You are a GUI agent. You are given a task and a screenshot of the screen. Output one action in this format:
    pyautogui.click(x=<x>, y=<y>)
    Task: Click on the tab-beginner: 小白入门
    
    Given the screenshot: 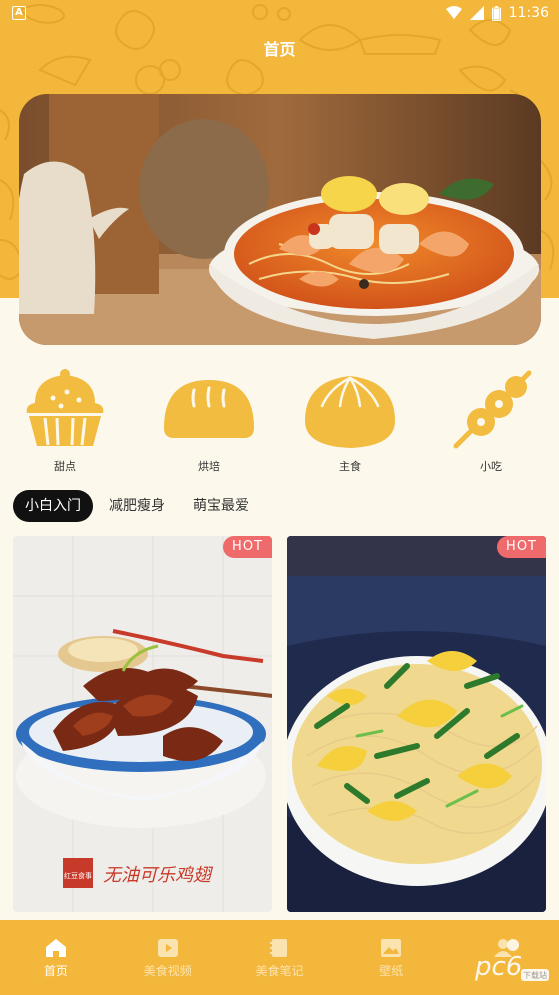 What is the action you would take?
    pyautogui.click(x=53, y=506)
    